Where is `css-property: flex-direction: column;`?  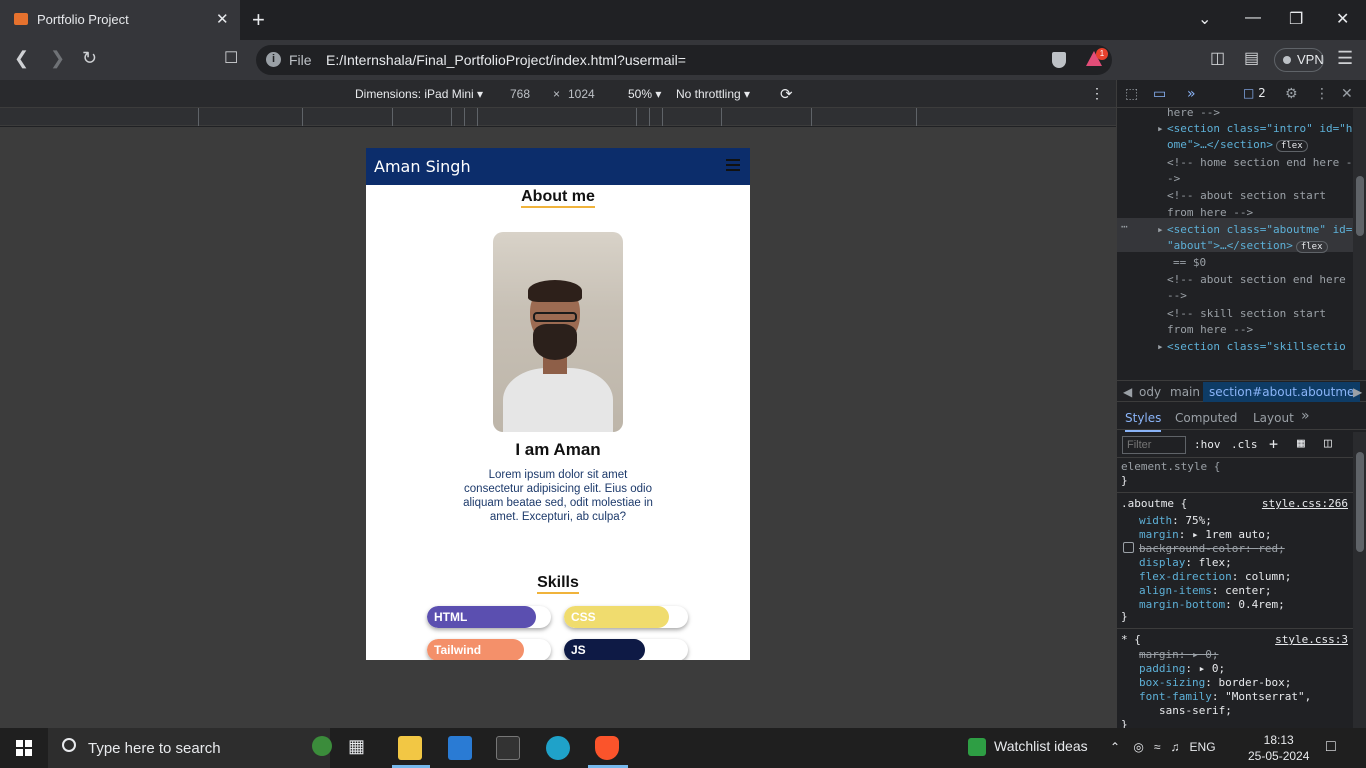 css-property: flex-direction: column; is located at coordinates (1215, 576).